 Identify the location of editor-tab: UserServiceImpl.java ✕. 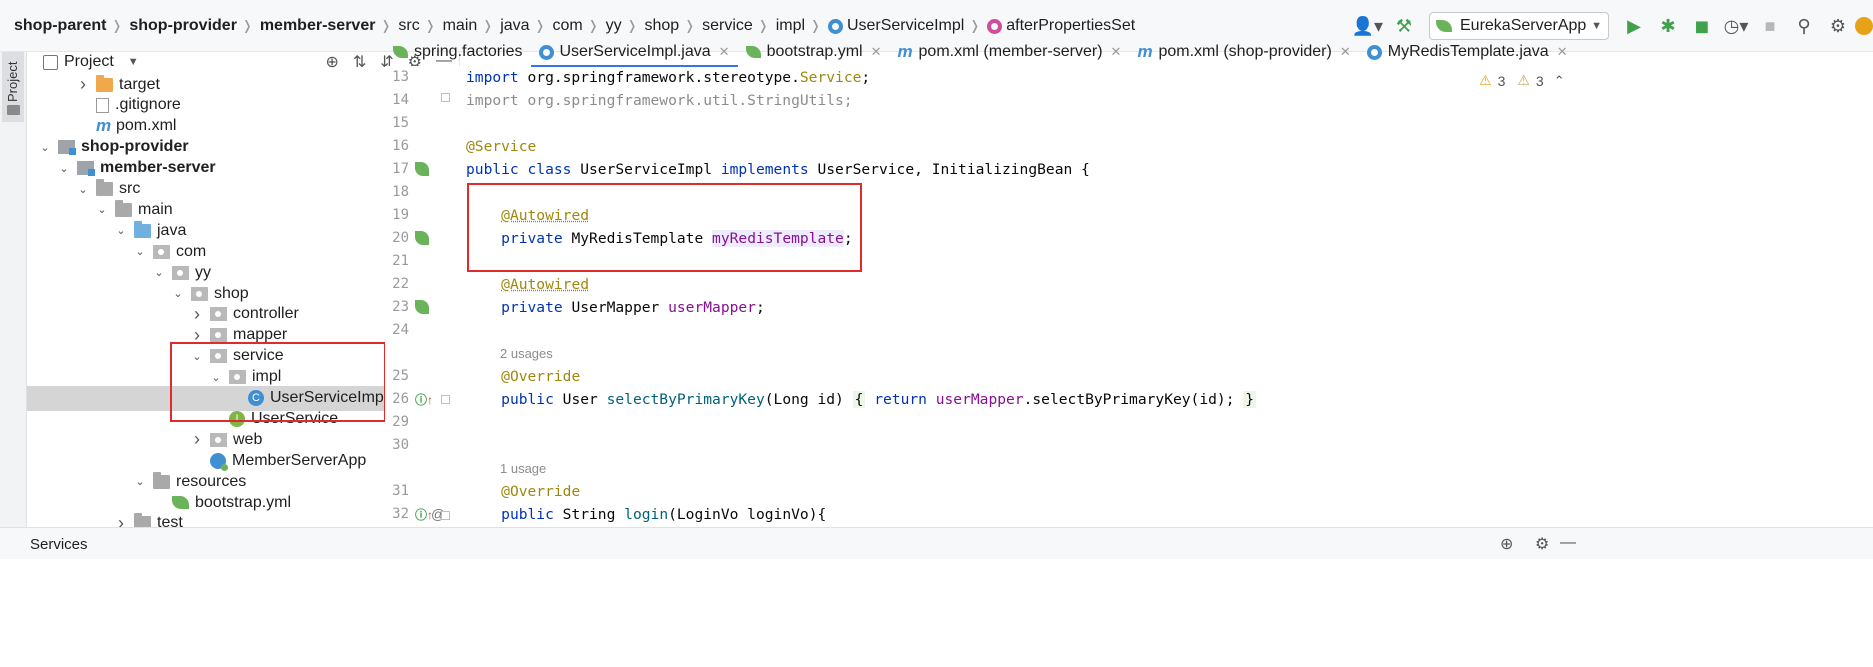
(634, 54).